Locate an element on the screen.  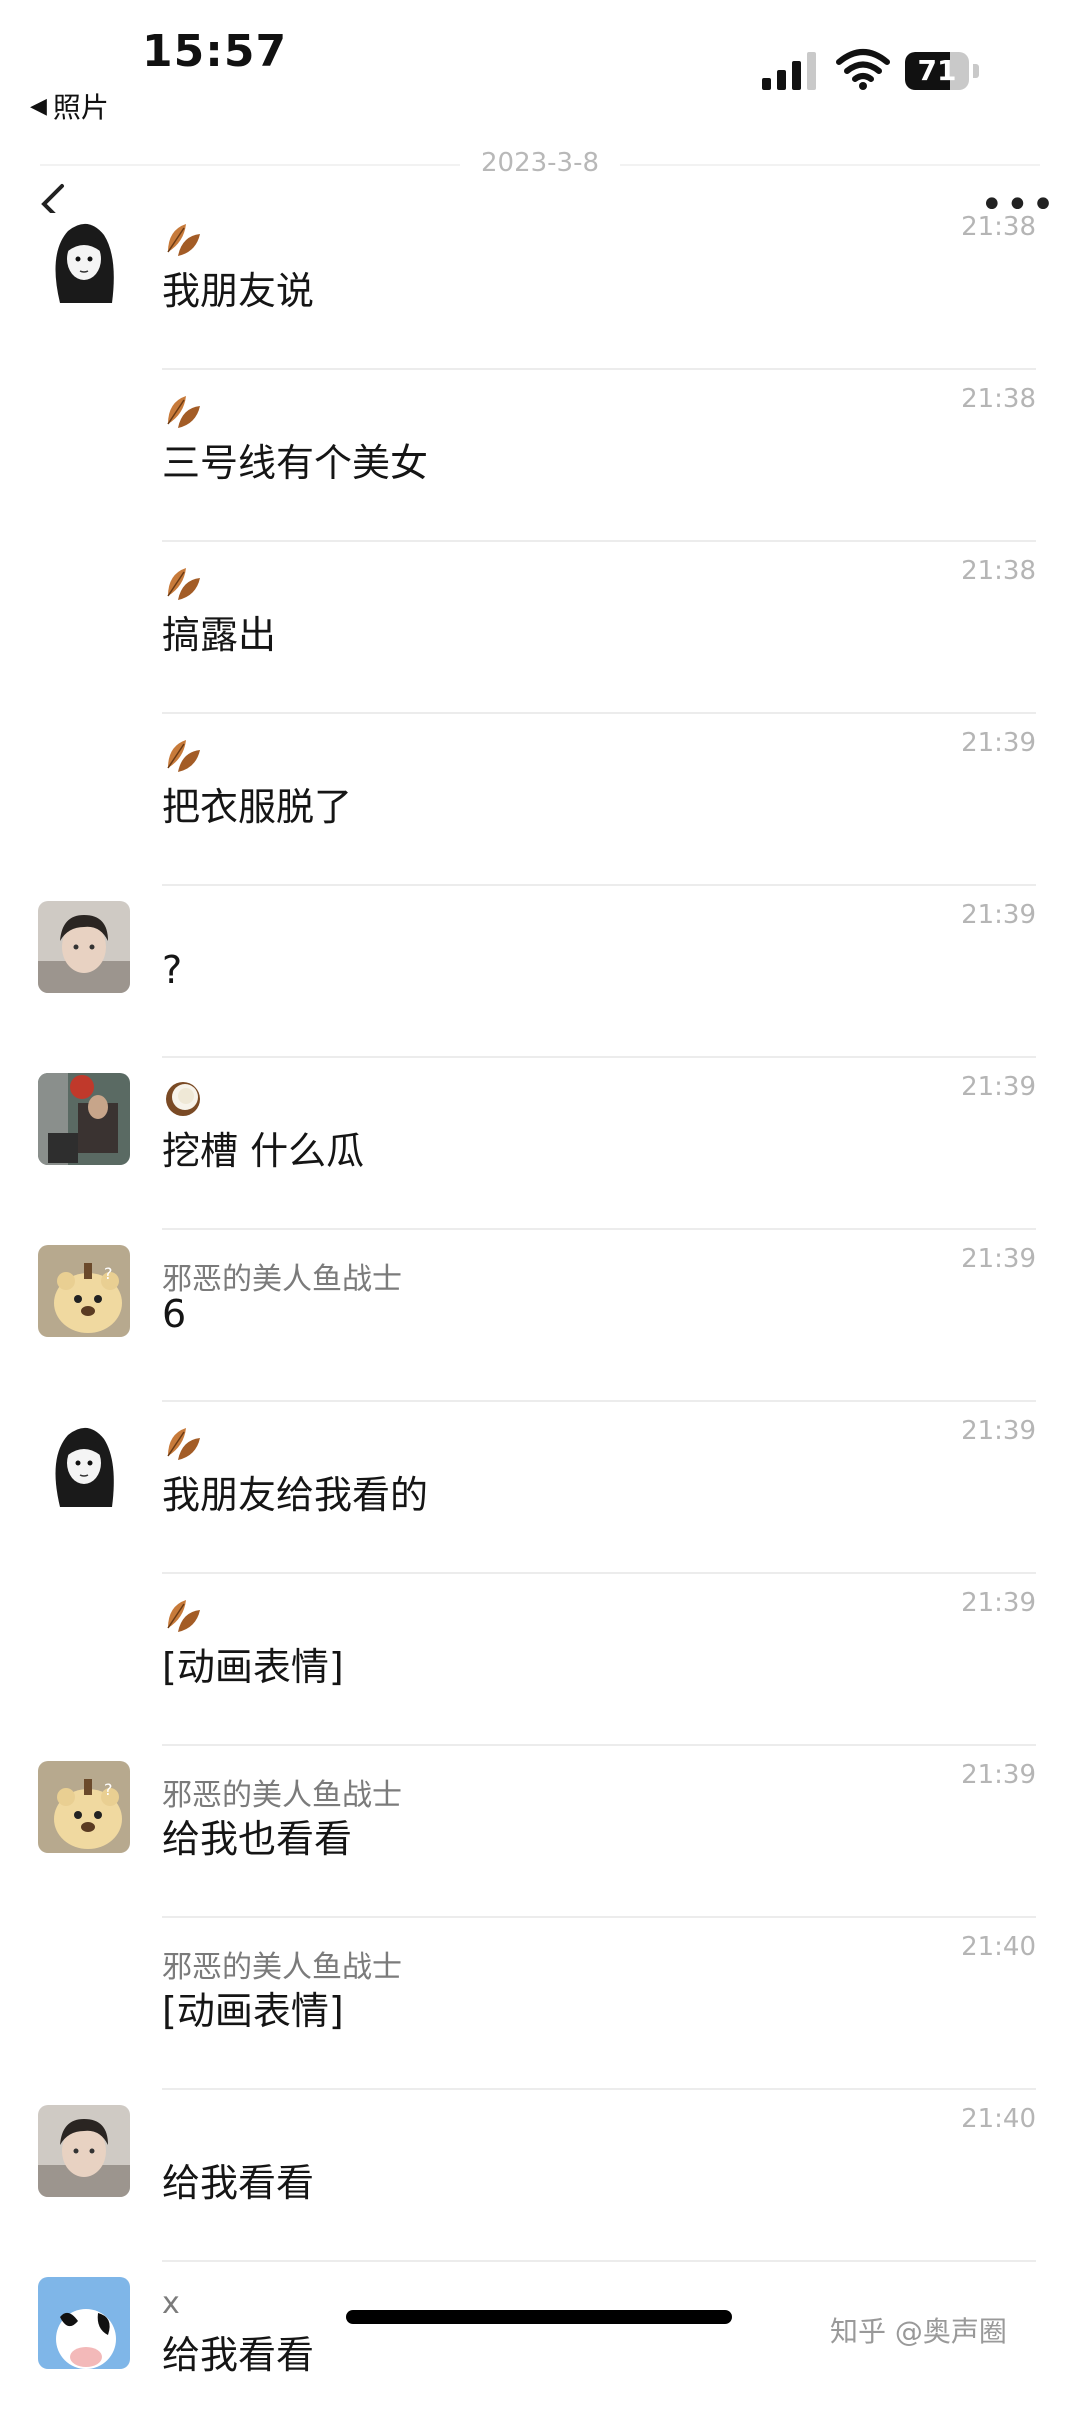
battery-indicator: 71 is located at coordinates (943, 72).